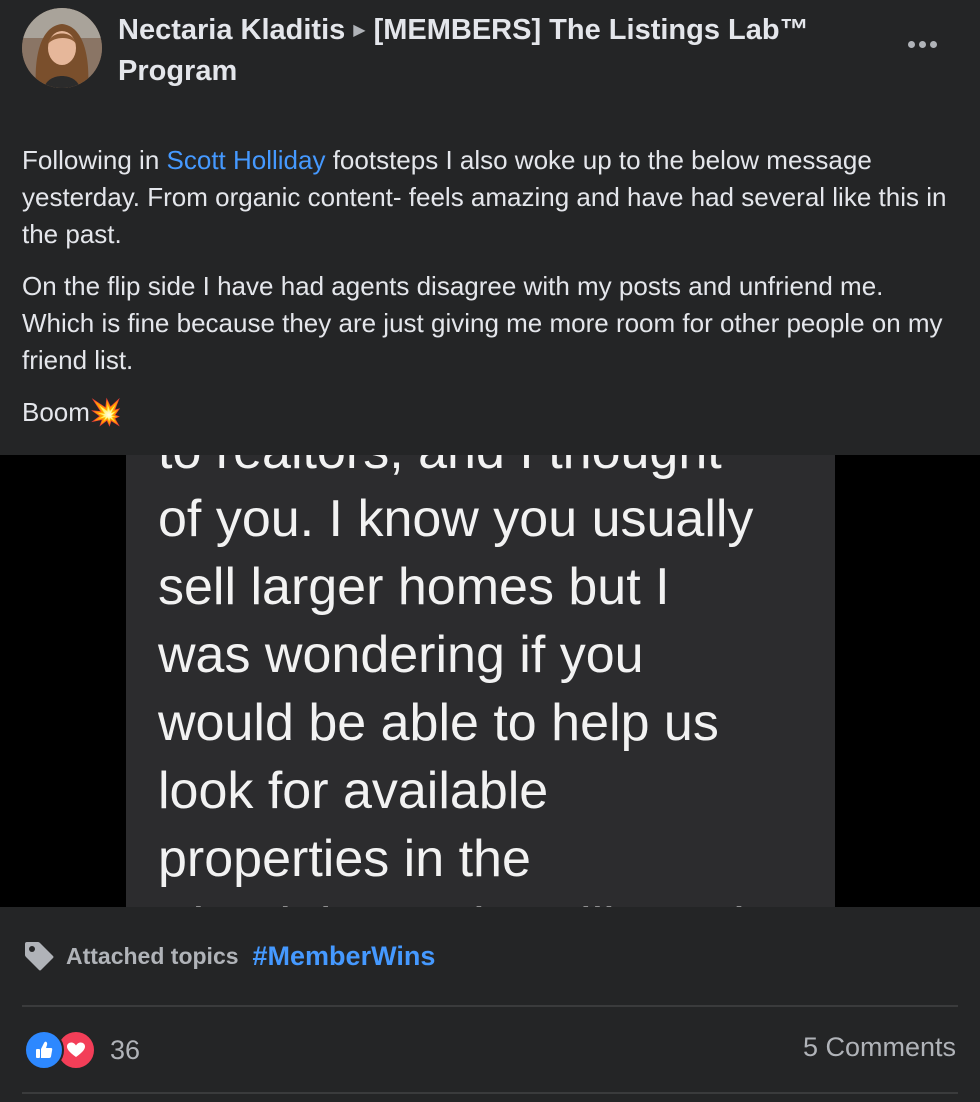 The image size is (980, 1102). What do you see at coordinates (879, 1047) in the screenshot?
I see `comments-count-link: 5 Comments` at bounding box center [879, 1047].